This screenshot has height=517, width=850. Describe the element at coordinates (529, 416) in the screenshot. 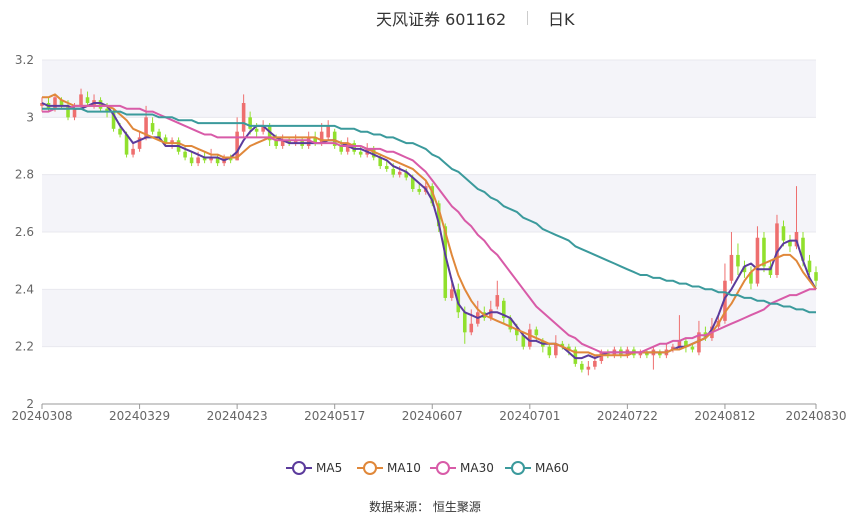

I see `x-tick-label: 20240701` at that location.